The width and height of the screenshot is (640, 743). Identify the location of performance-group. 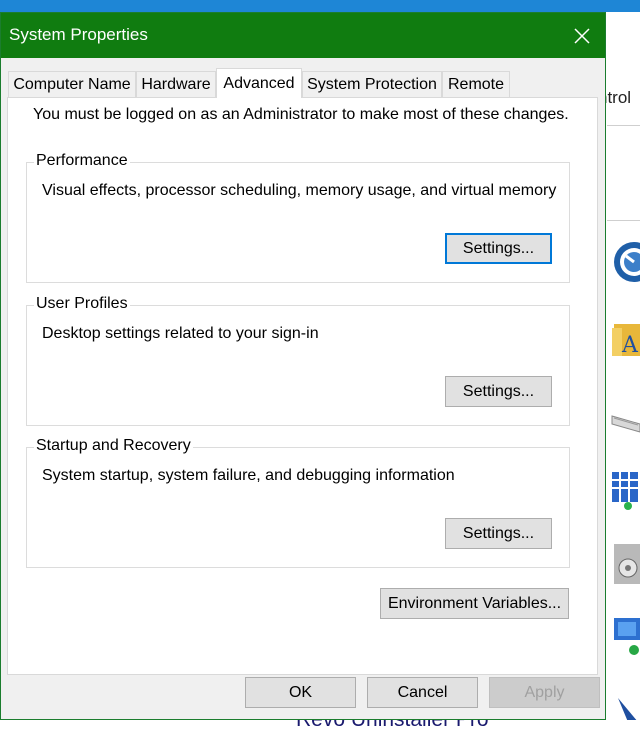
(298, 222).